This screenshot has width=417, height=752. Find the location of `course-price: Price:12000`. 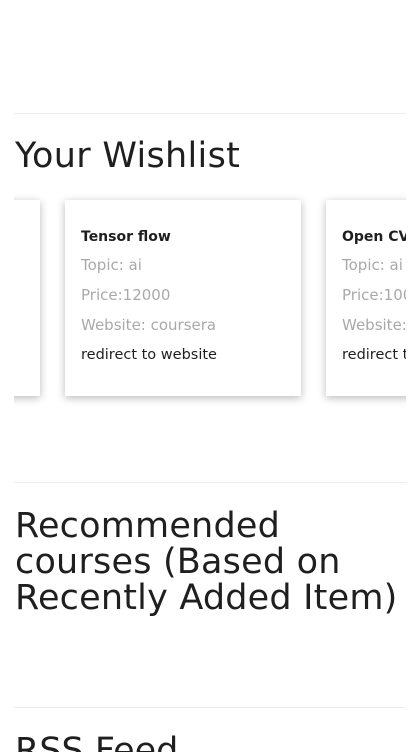

course-price: Price:12000 is located at coordinates (126, 295).